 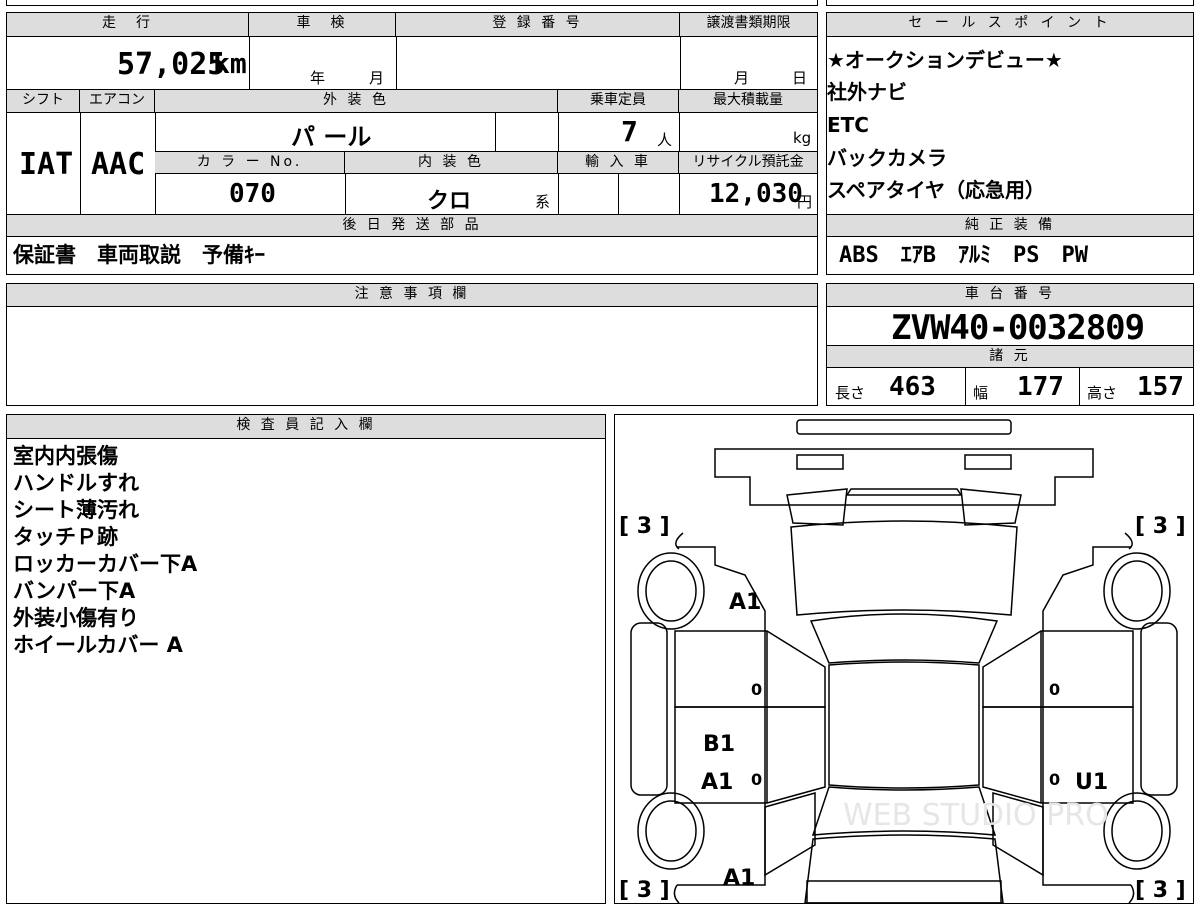 What do you see at coordinates (629, 131) in the screenshot?
I see `capacity-value: 7` at bounding box center [629, 131].